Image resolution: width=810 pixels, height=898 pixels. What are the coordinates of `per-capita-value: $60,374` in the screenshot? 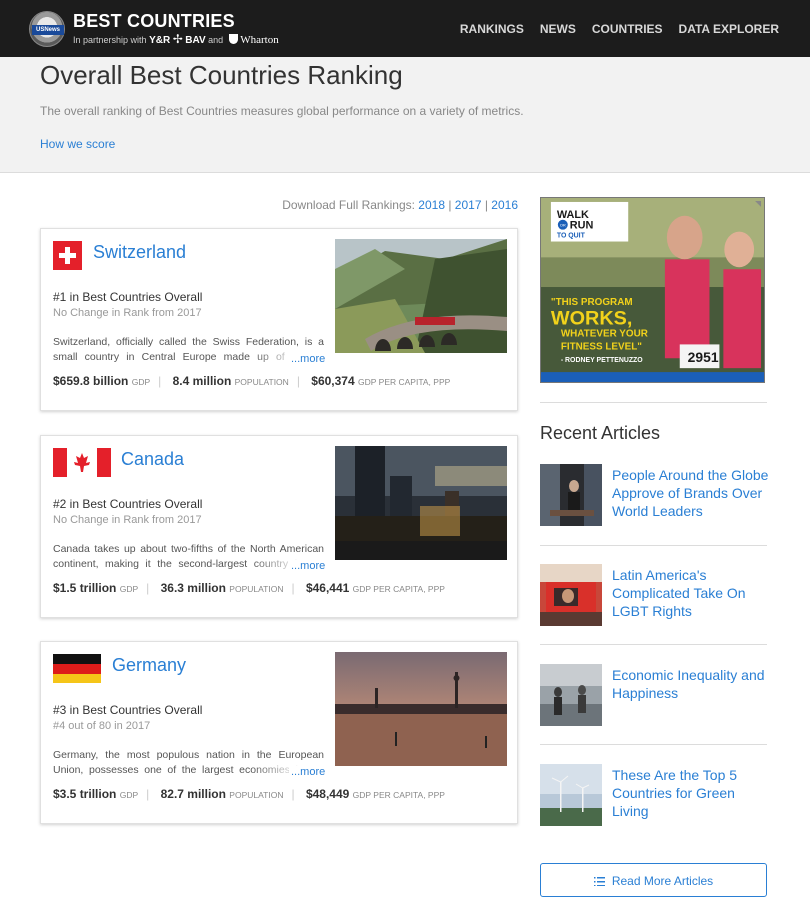 It's located at (333, 381).